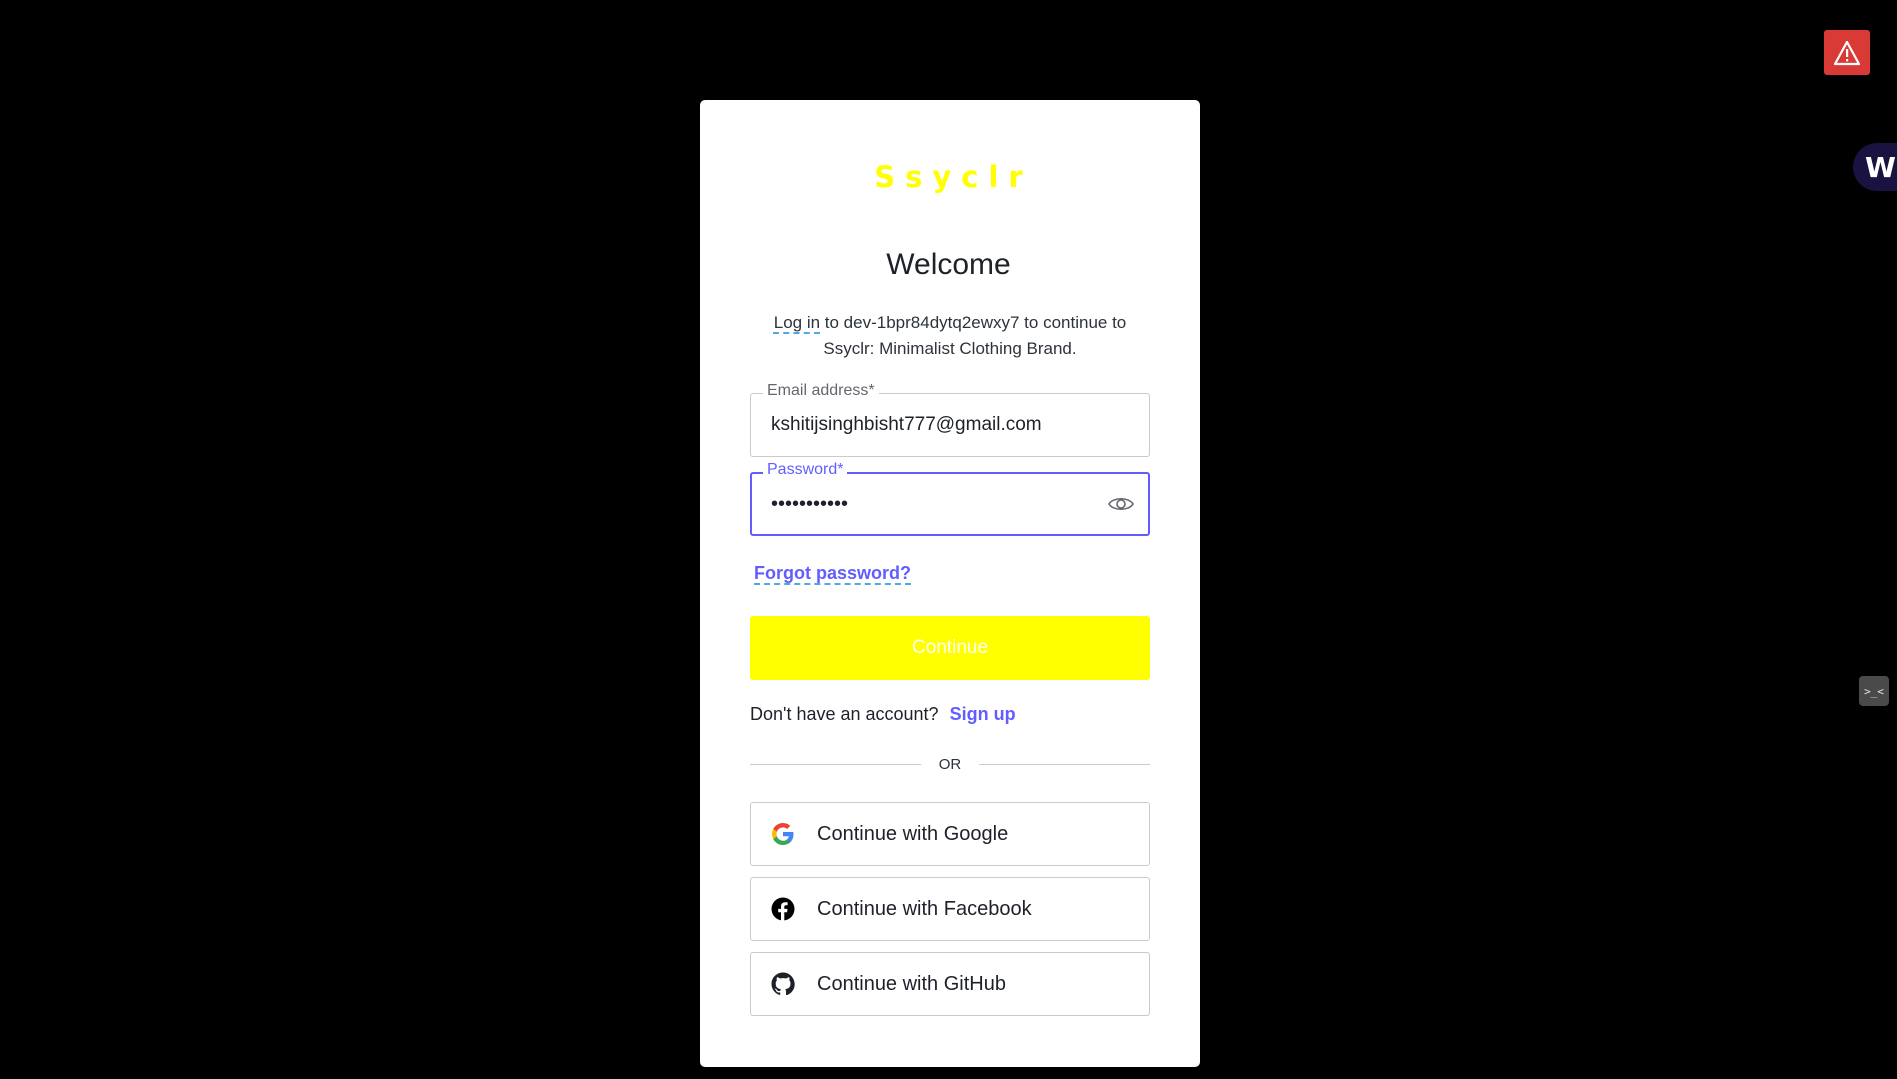 This screenshot has width=1897, height=1079. Describe the element at coordinates (832, 573) in the screenshot. I see `forgot-password-link: Forgot password?` at that location.